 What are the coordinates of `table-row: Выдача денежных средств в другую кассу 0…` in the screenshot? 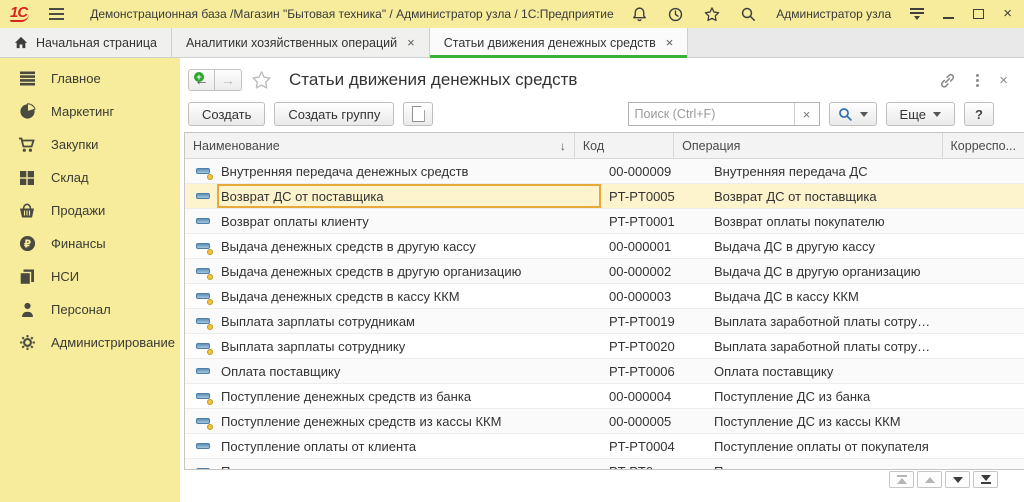 It's located at (604, 246).